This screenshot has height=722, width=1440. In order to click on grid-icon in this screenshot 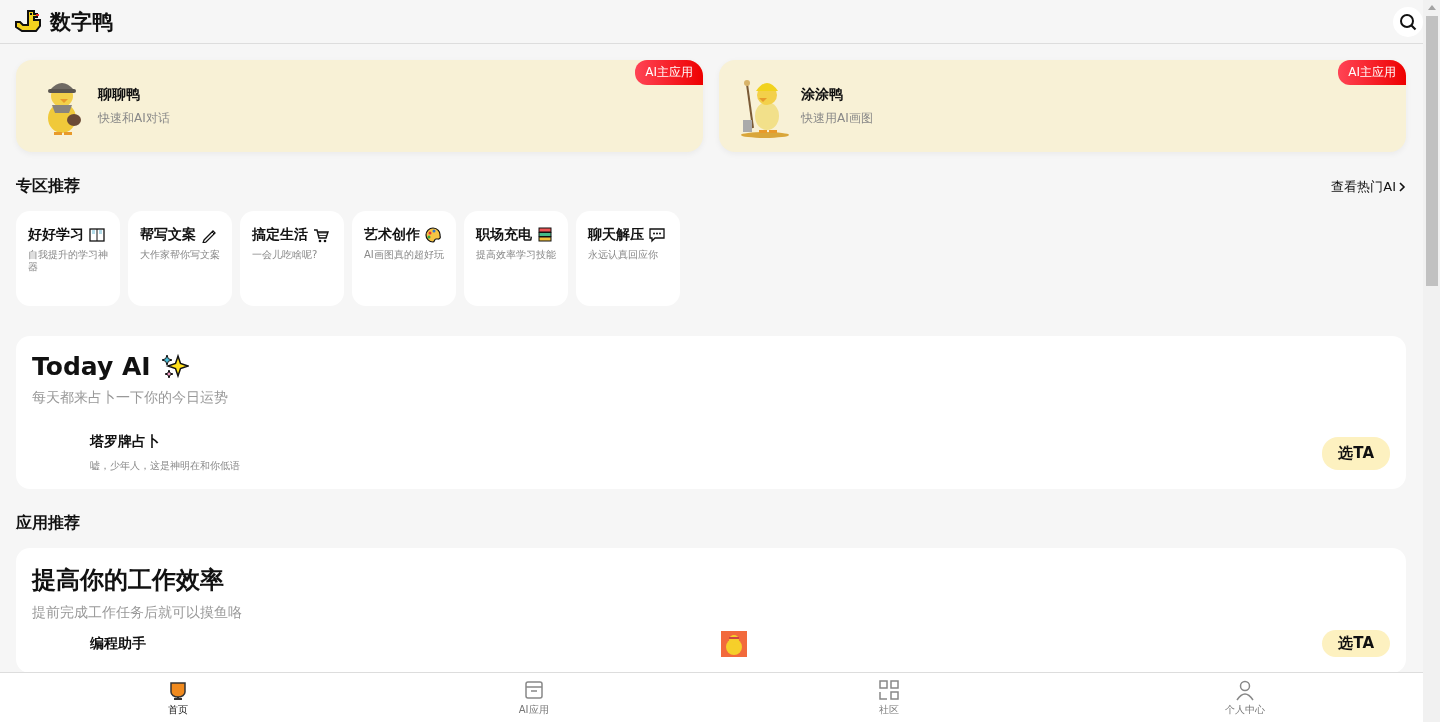, I will do `click(889, 689)`.